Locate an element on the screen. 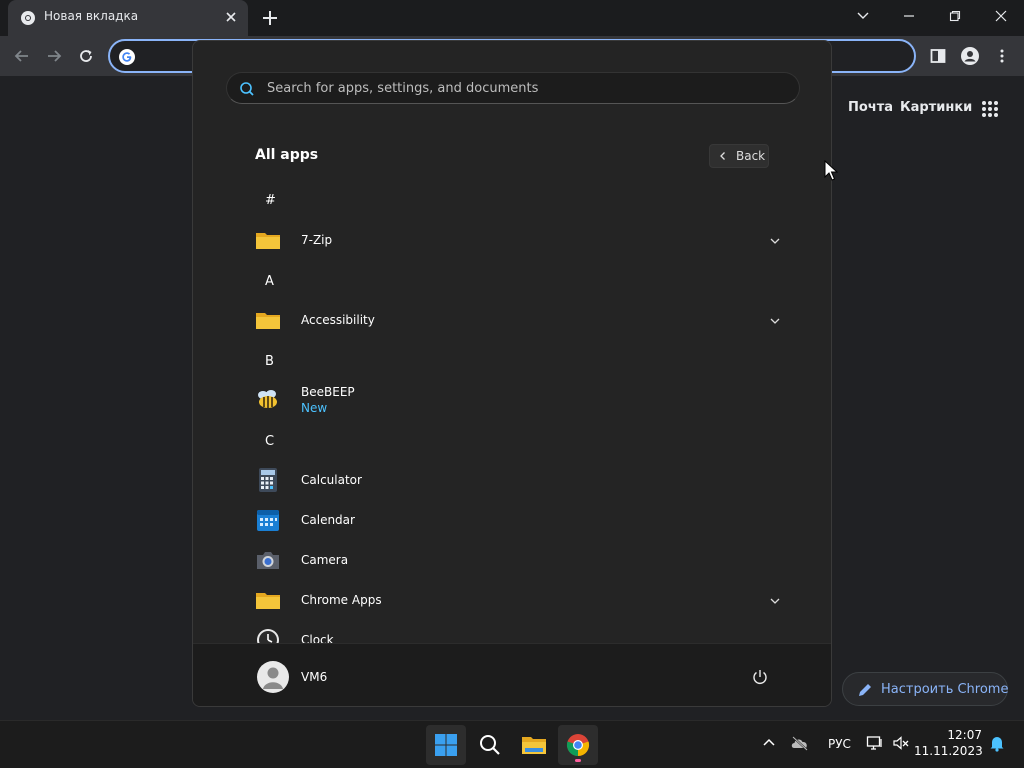 Image resolution: width=1024 pixels, height=768 pixels. menu-button is located at coordinates (1002, 56).